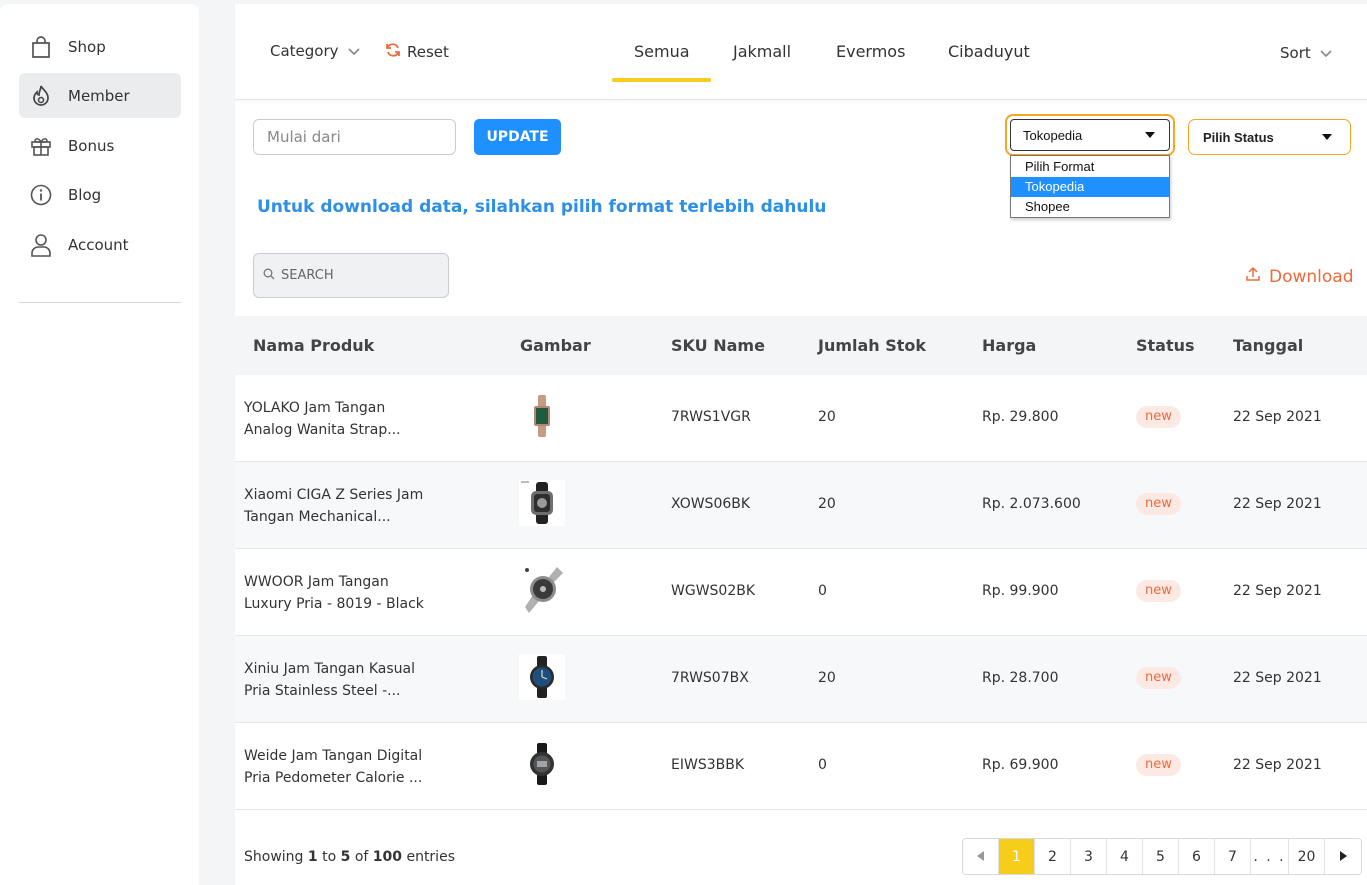 This screenshot has height=885, width=1367. I want to click on showing-to-word: to, so click(329, 857).